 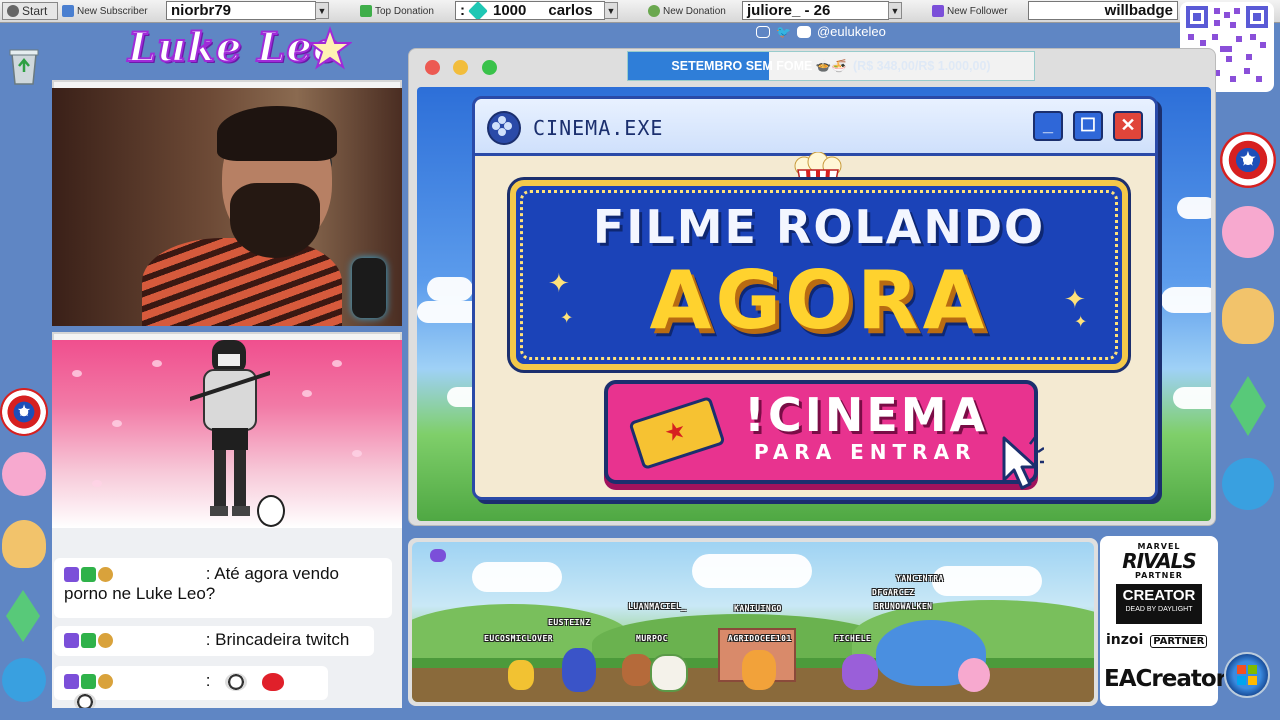 I want to click on new-follower-label: New Follower, so click(x=977, y=11).